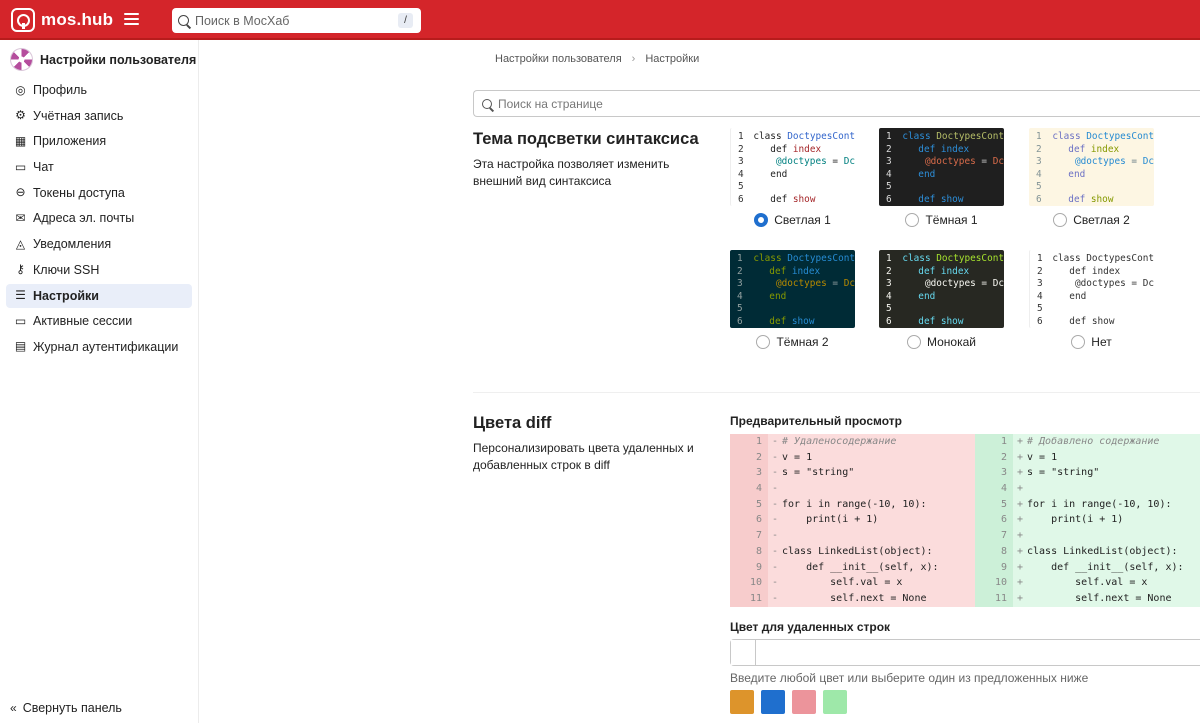 Image resolution: width=1200 pixels, height=723 pixels. Describe the element at coordinates (103, 59) in the screenshot. I see `sidebar-header: Настройки пользователя` at that location.